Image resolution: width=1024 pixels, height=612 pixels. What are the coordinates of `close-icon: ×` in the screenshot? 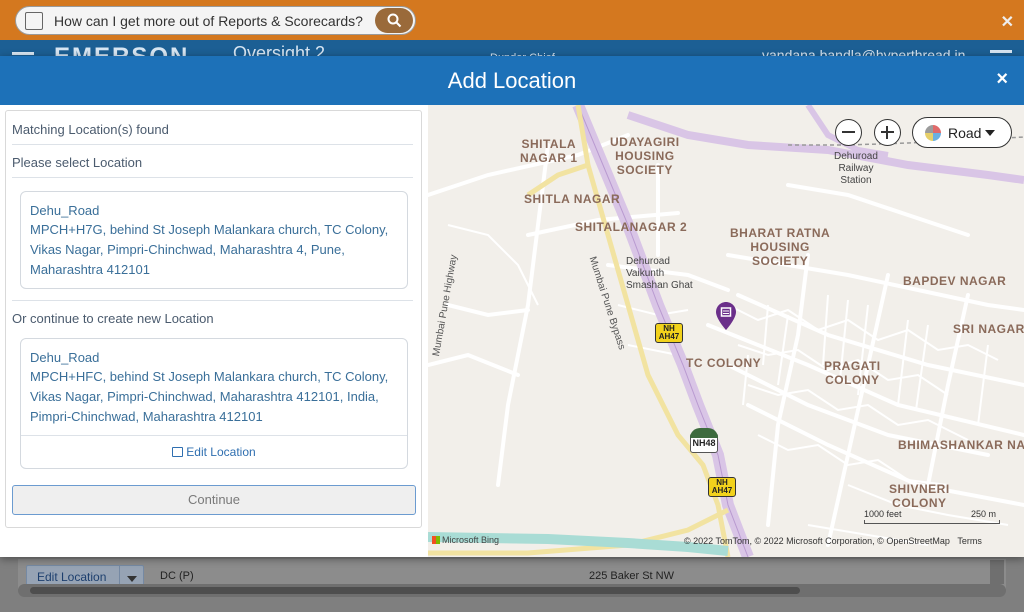 It's located at (1002, 79).